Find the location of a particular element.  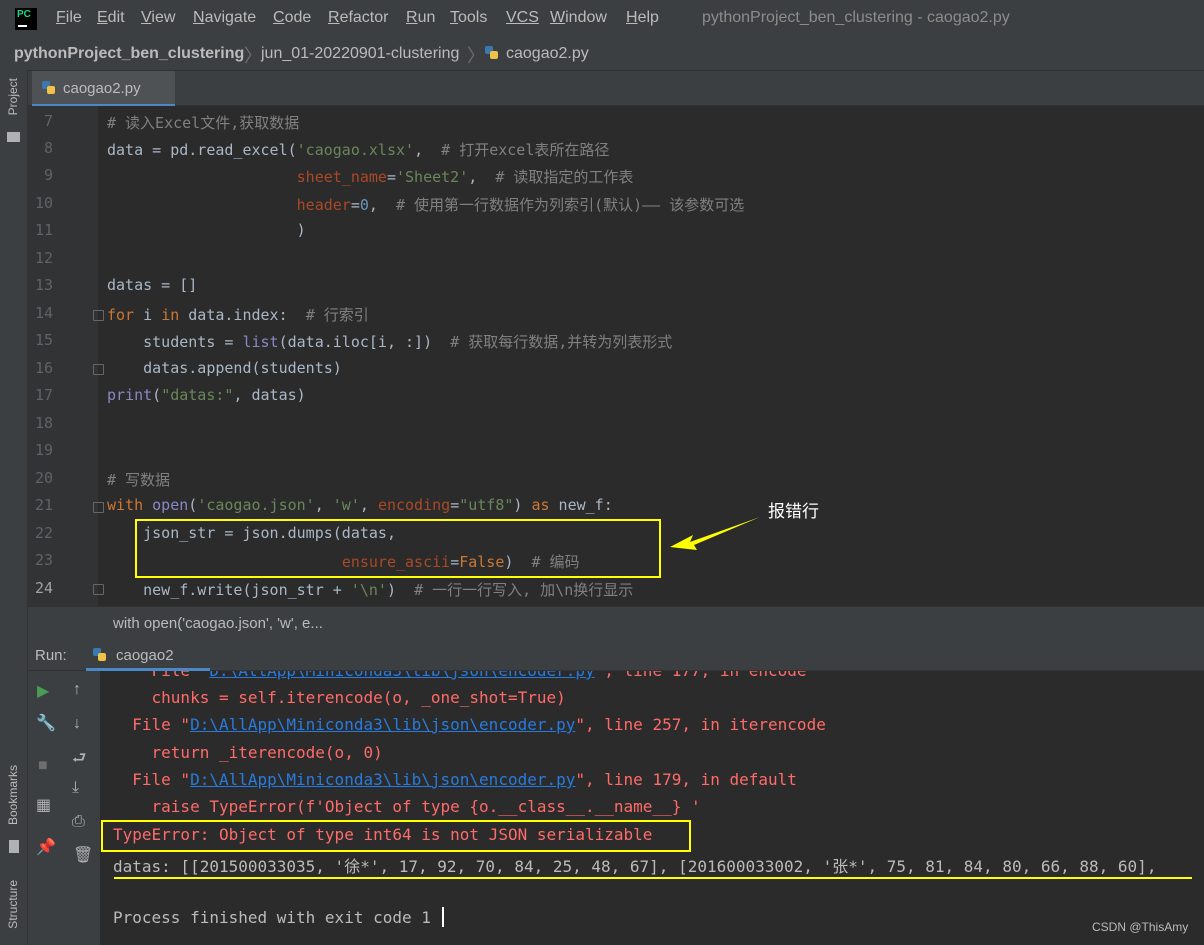

menu-item-tools: Tools is located at coordinates (468, 18).